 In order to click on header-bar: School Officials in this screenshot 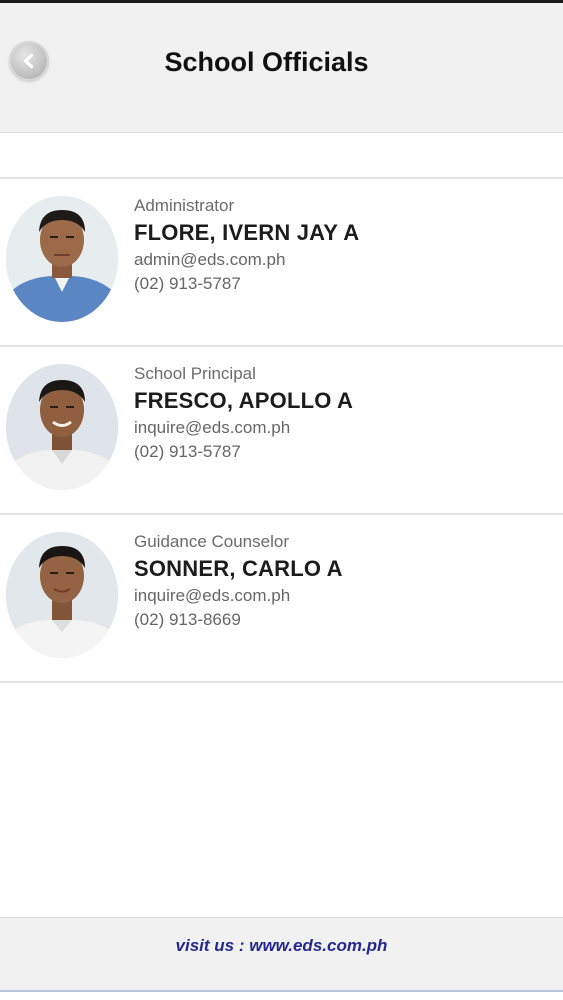, I will do `click(281, 68)`.